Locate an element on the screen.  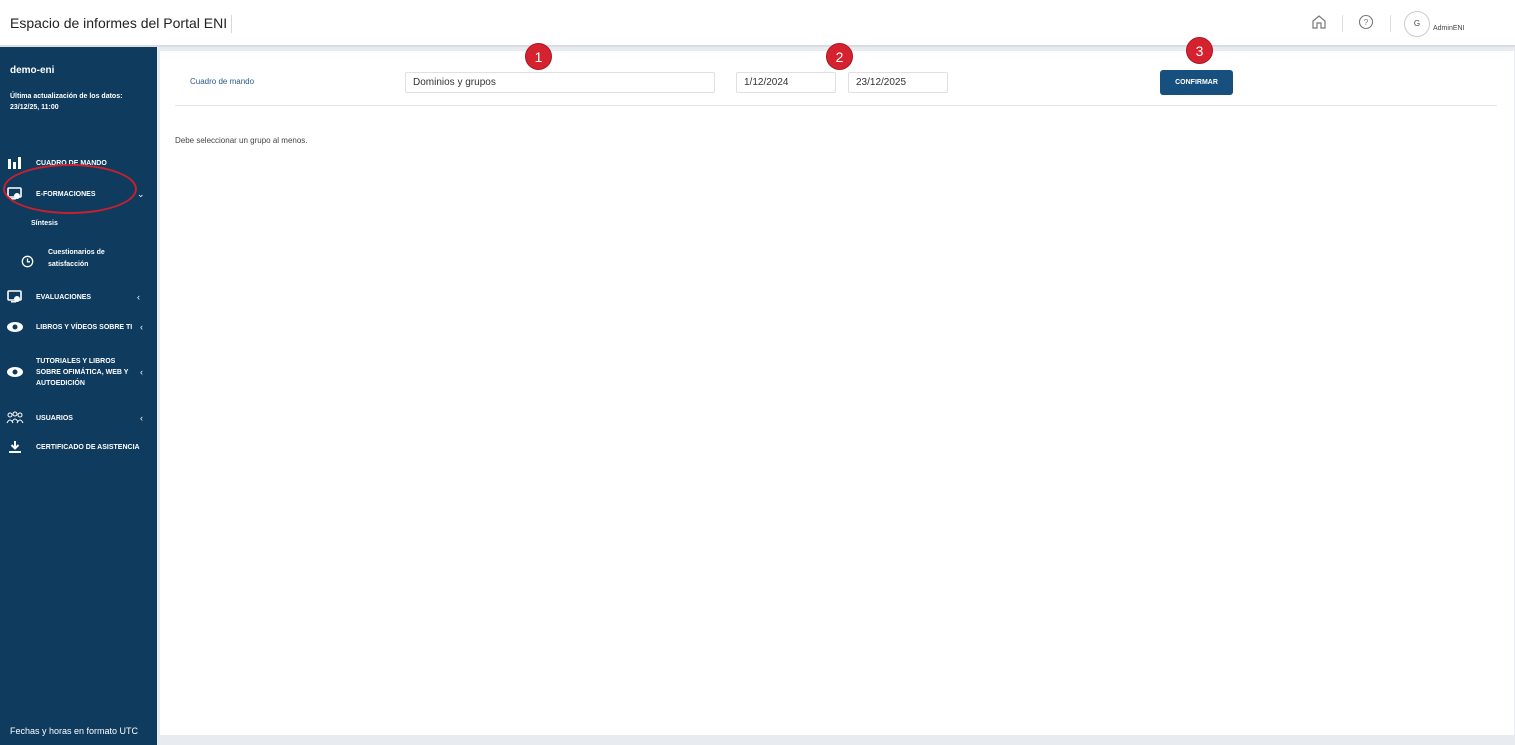
sidebar-item-certificado: CERTIFICADO DE ASISTENCIA is located at coordinates (78, 447).